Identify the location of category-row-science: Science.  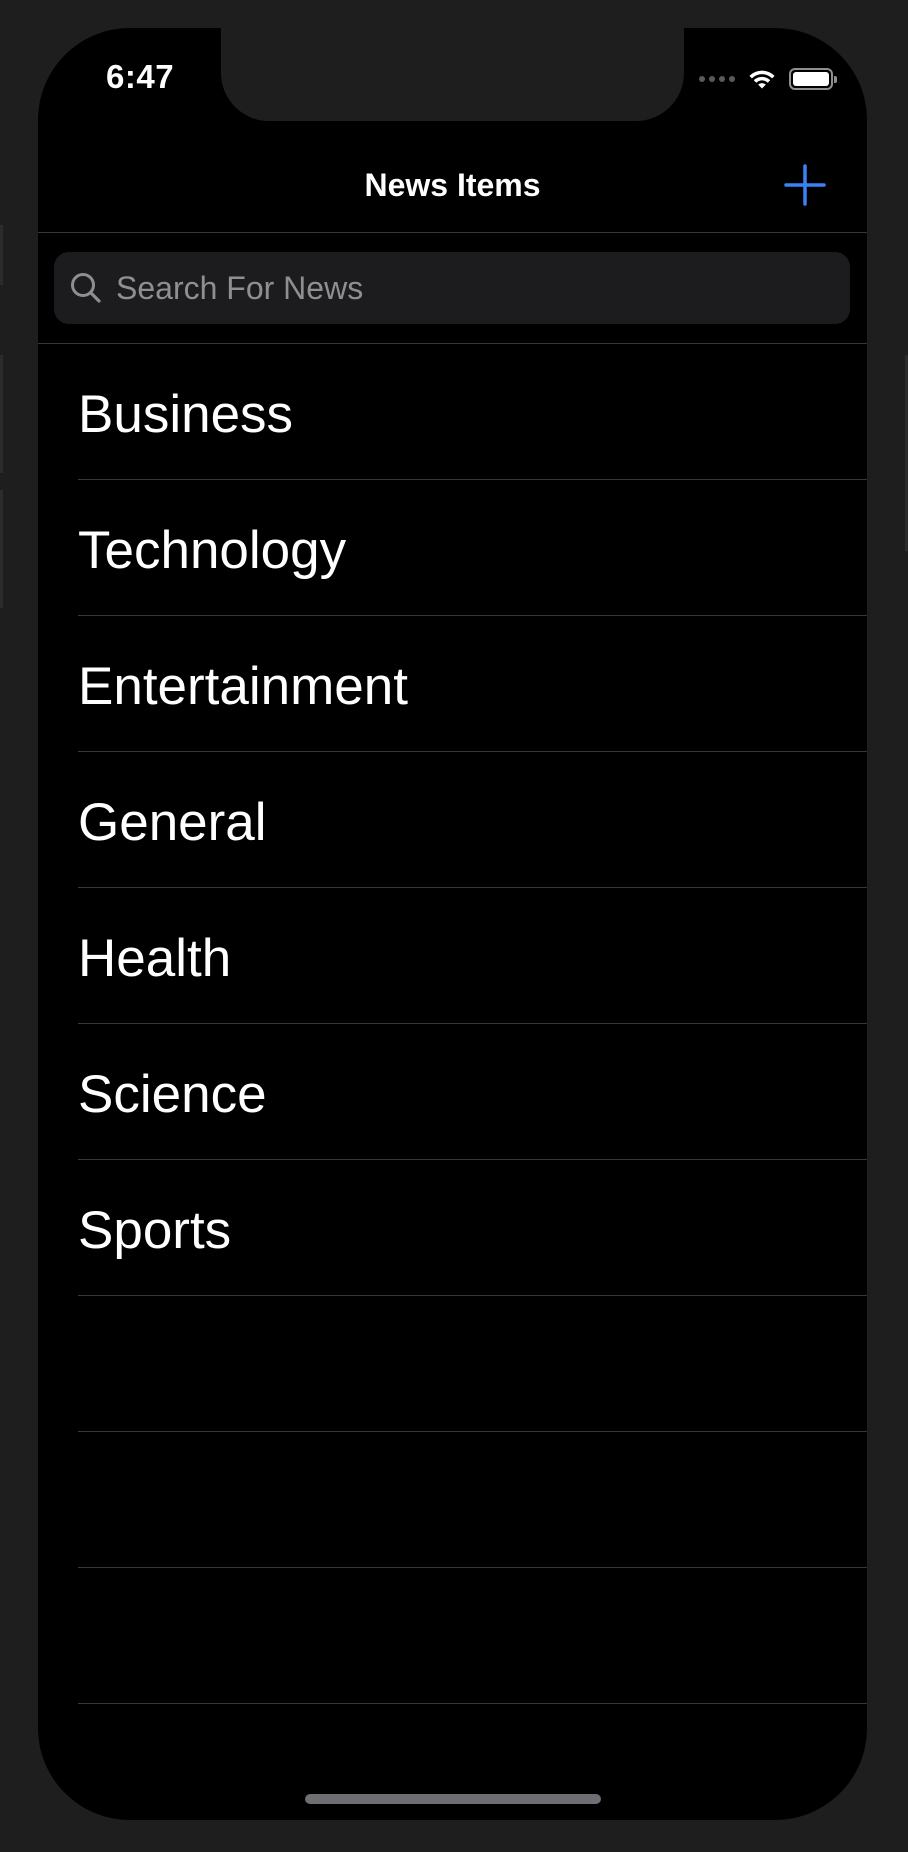
(452, 1092).